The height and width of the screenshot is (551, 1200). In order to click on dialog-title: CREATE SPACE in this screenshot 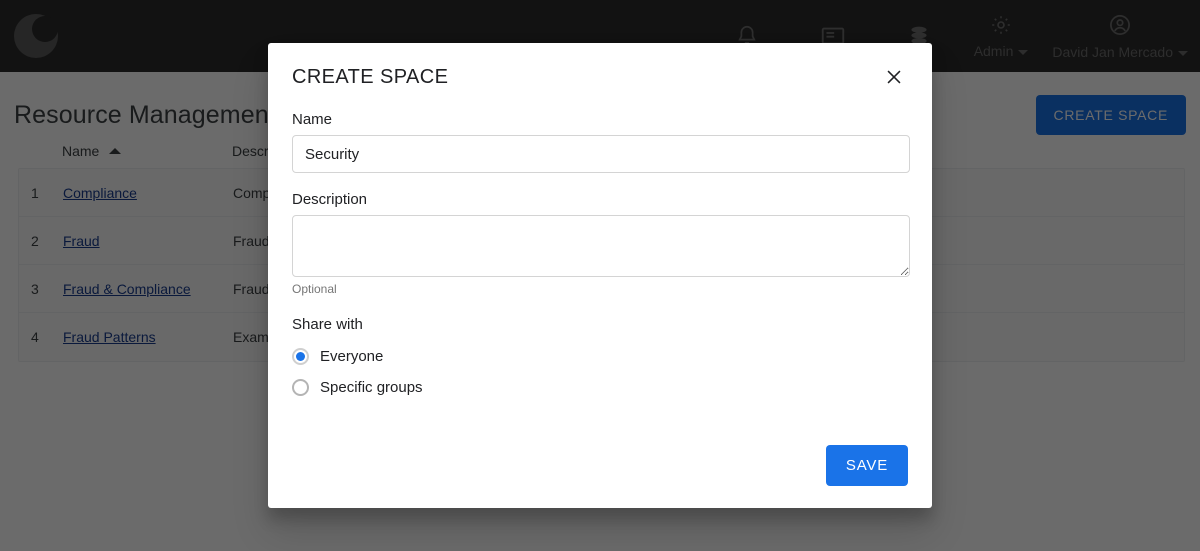, I will do `click(370, 76)`.